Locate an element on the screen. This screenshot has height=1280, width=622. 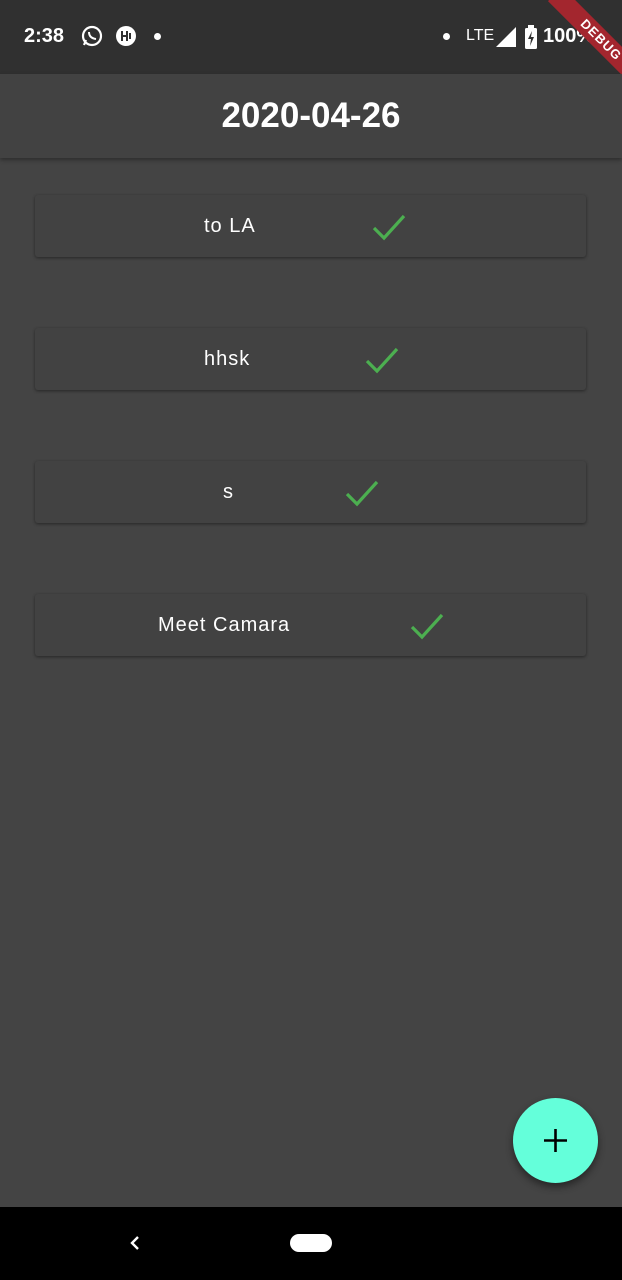
whatsapp-icon is located at coordinates (92, 36).